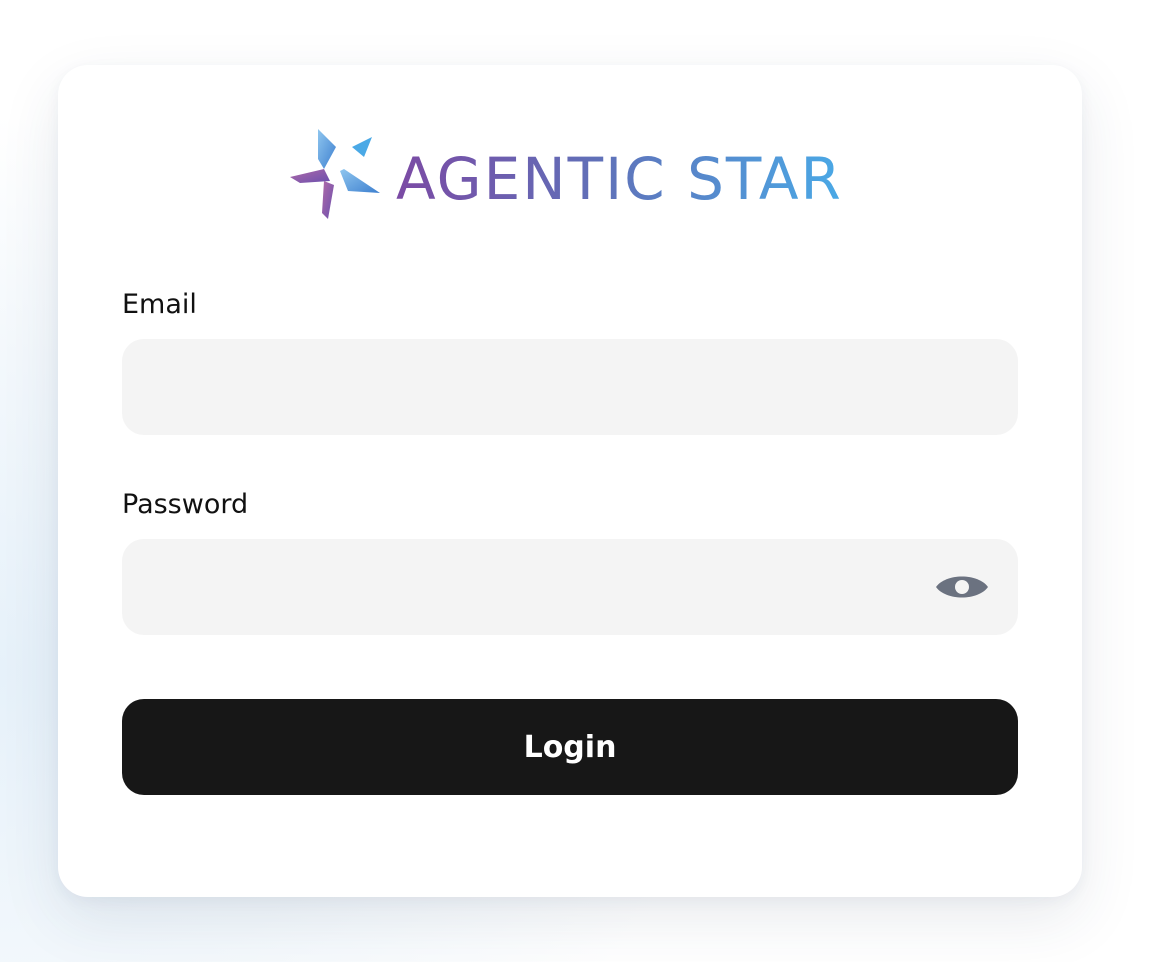  What do you see at coordinates (570, 587) in the screenshot?
I see `password-input` at bounding box center [570, 587].